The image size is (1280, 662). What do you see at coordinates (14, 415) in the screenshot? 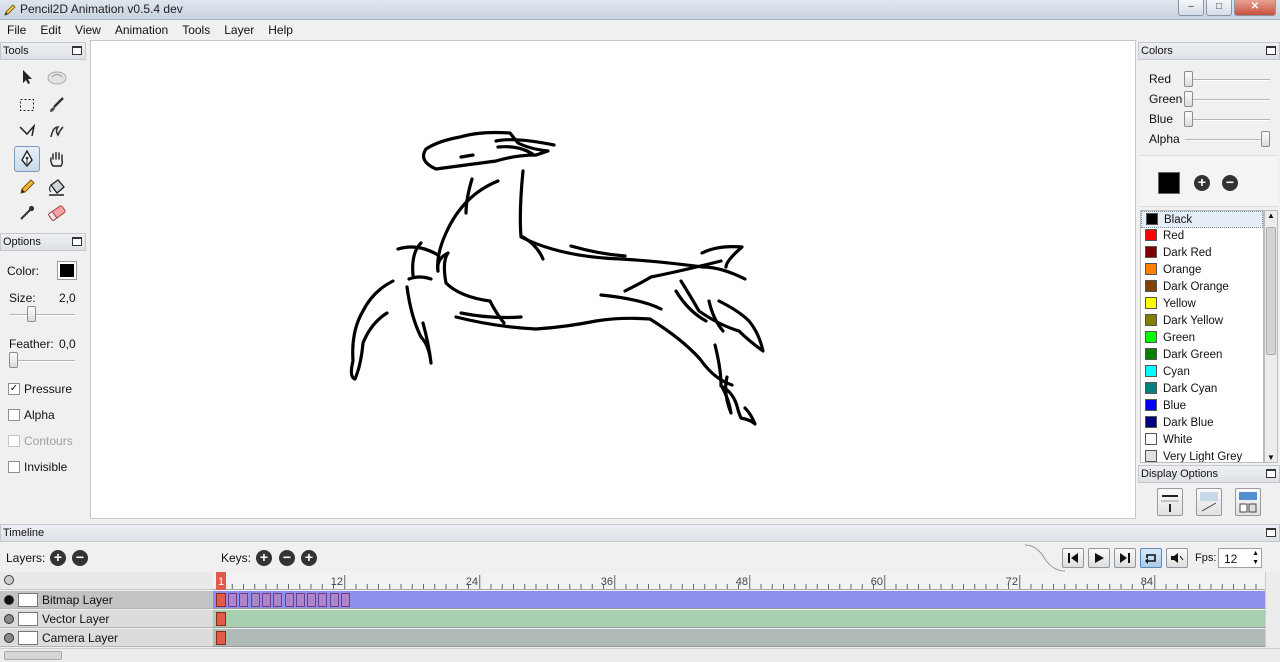
I see `alpha-checkbox` at bounding box center [14, 415].